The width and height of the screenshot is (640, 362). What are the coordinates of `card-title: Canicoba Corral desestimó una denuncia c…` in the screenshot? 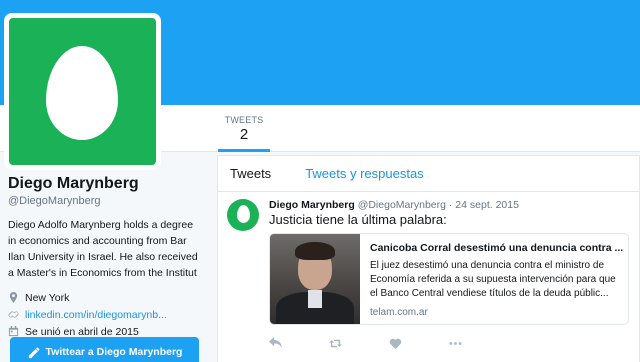 It's located at (497, 248).